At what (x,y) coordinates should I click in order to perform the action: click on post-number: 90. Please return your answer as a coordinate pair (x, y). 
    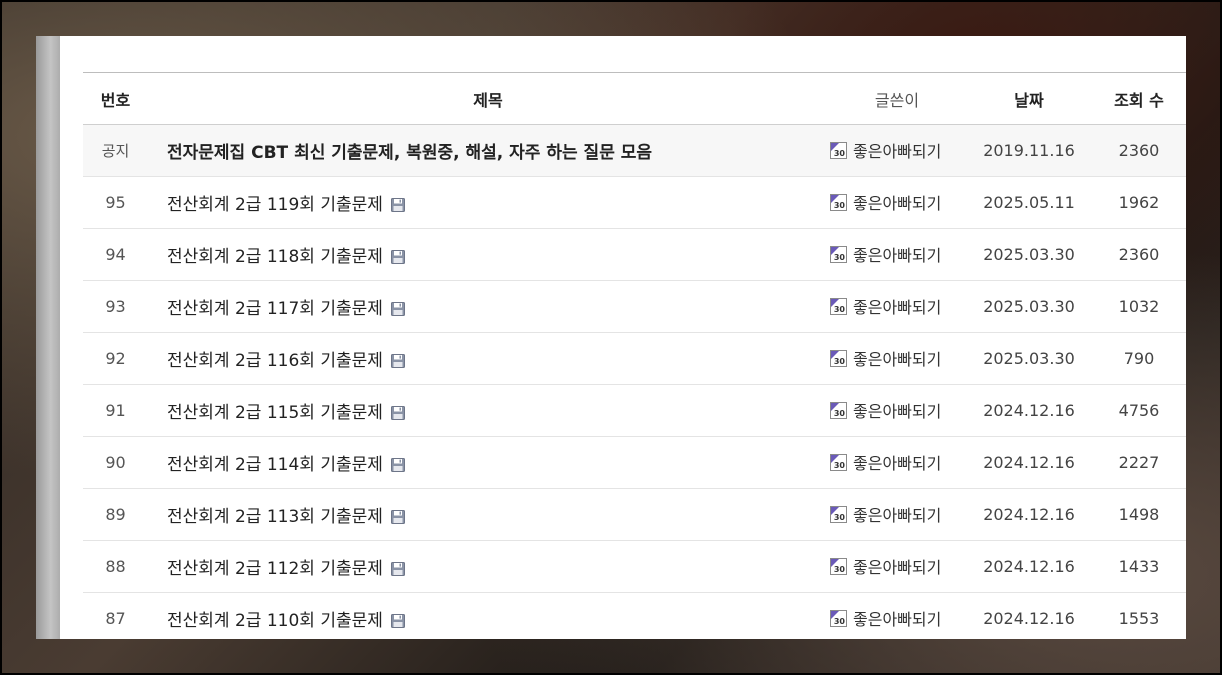
    Looking at the image, I should click on (115, 462).